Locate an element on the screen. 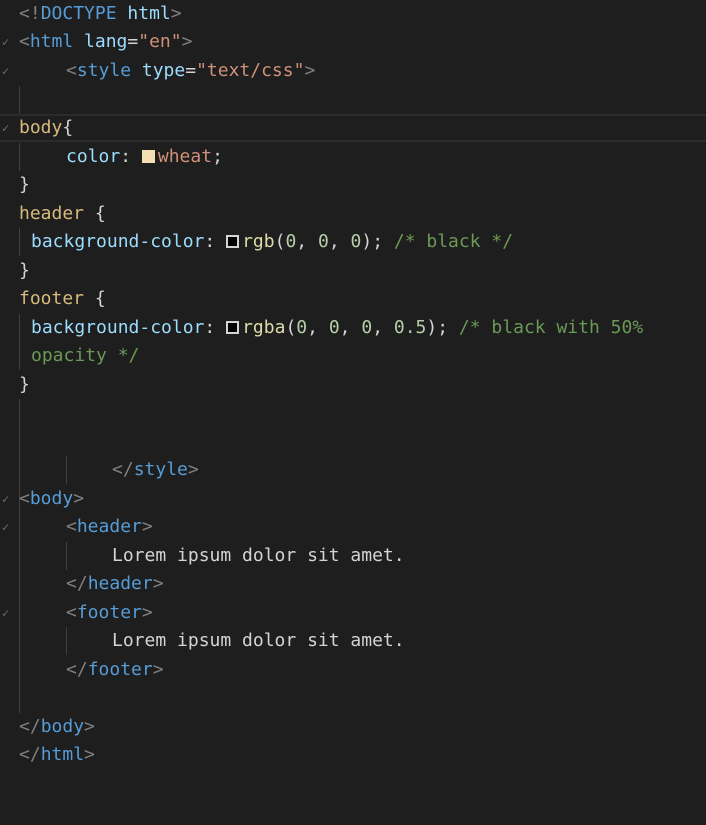 This screenshot has width=706, height=825. code-line-2: ✓ <html lang="en"> is located at coordinates (353, 42).